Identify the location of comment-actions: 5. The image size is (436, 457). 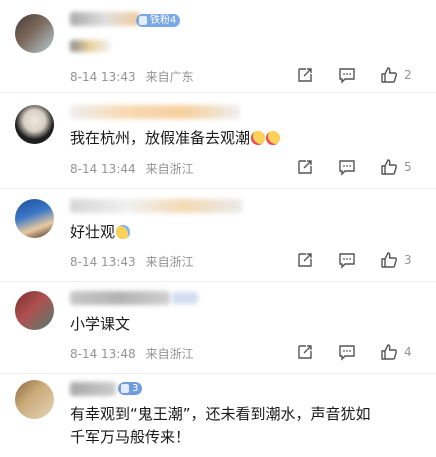
(357, 167).